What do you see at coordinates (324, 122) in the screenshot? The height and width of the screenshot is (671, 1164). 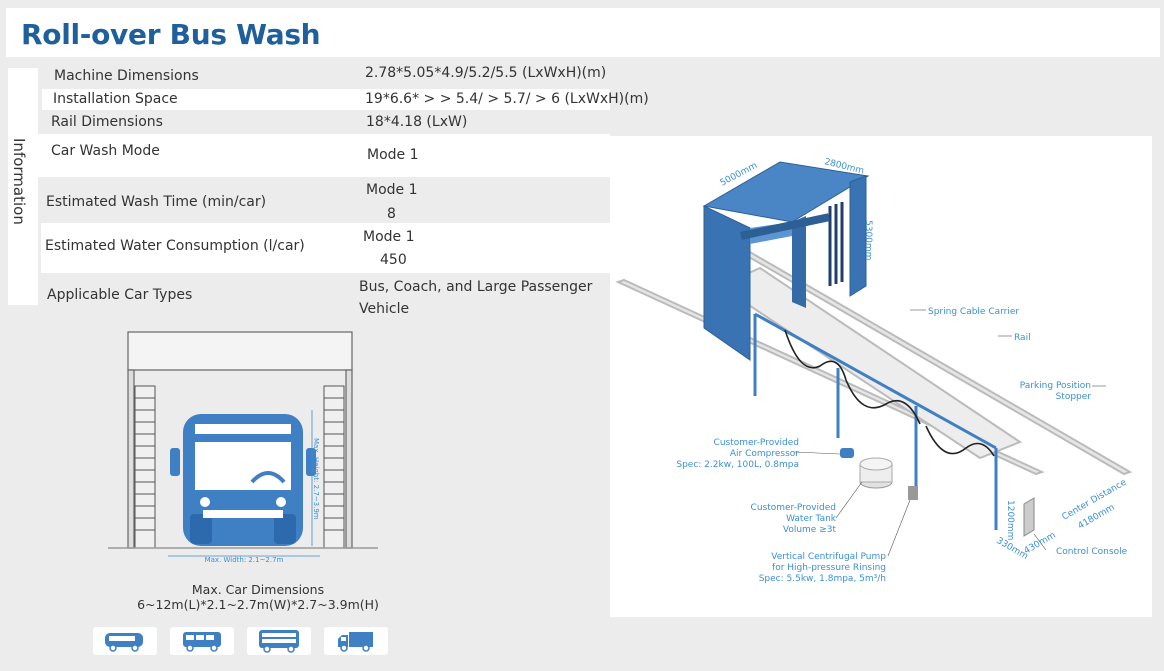 I see `spec-row-rail-dimensions: Rail Dimensions 18*4.18 (LxW)` at bounding box center [324, 122].